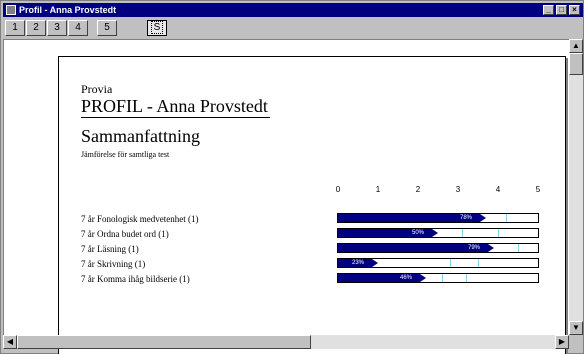 The height and width of the screenshot is (354, 584). I want to click on vertical-scroll-thumb, so click(576, 64).